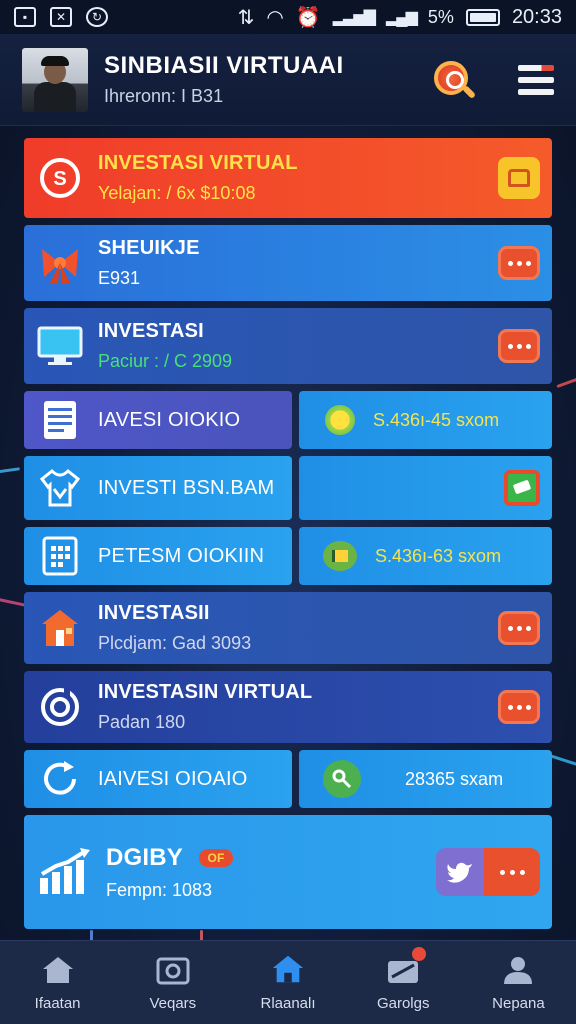 Image resolution: width=576 pixels, height=1024 pixels. Describe the element at coordinates (454, 778) in the screenshot. I see `item-value: 28365 sxam` at that location.